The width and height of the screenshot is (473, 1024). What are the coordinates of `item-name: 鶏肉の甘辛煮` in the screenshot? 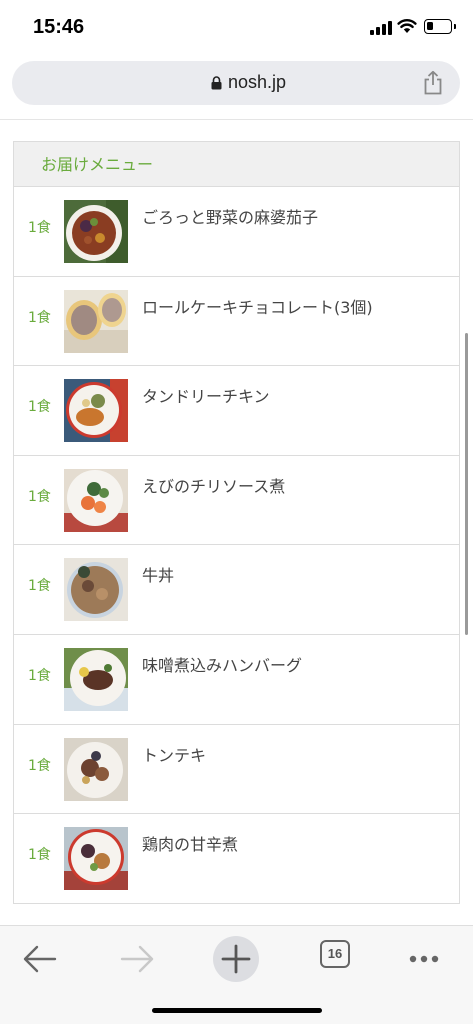 It's located at (190, 845).